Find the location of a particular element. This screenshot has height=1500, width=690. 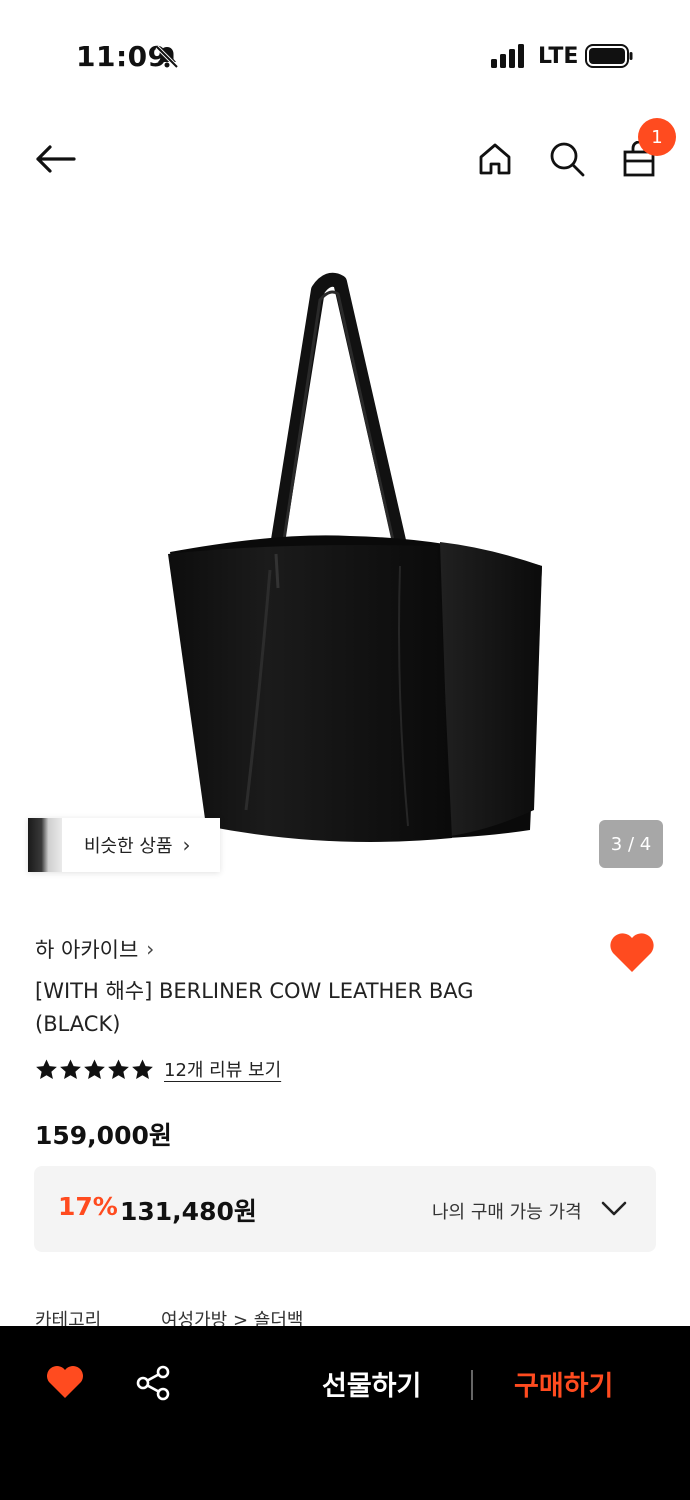

similar-products-button: 비슷한 상품 › is located at coordinates (124, 845).